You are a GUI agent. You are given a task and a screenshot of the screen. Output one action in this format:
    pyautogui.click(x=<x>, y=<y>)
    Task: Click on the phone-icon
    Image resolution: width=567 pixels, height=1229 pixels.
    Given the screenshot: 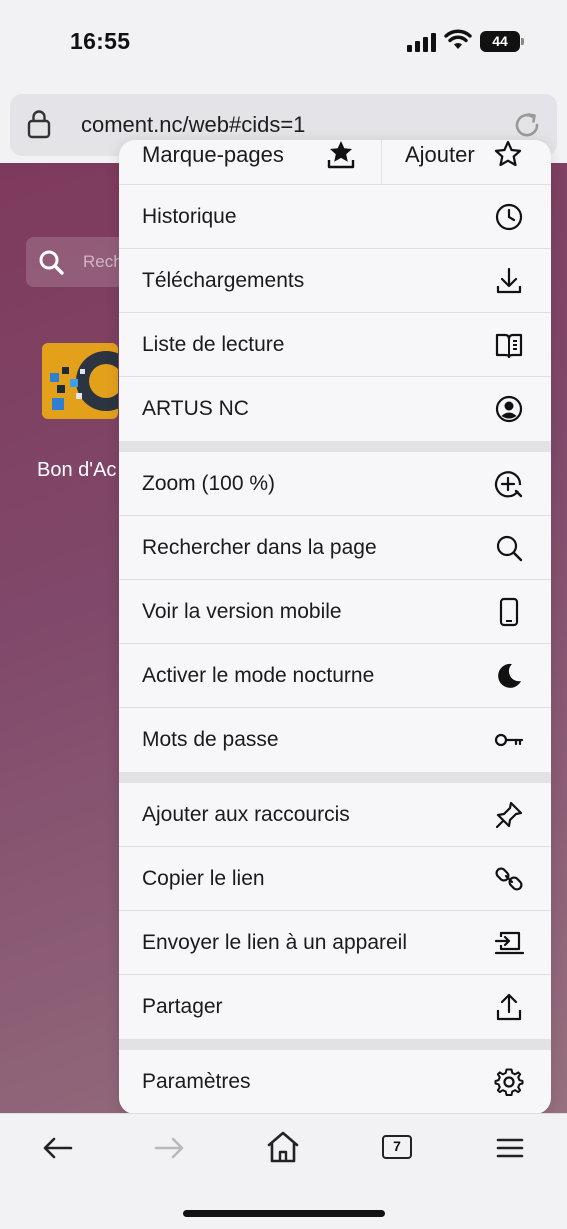 What is the action you would take?
    pyautogui.click(x=509, y=612)
    